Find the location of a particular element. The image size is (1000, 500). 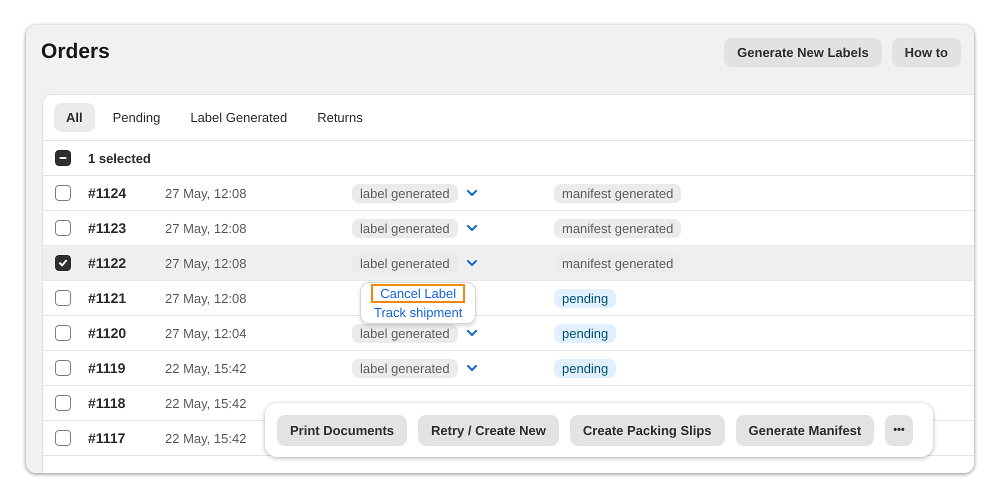

order-number: #1119 is located at coordinates (126, 368).